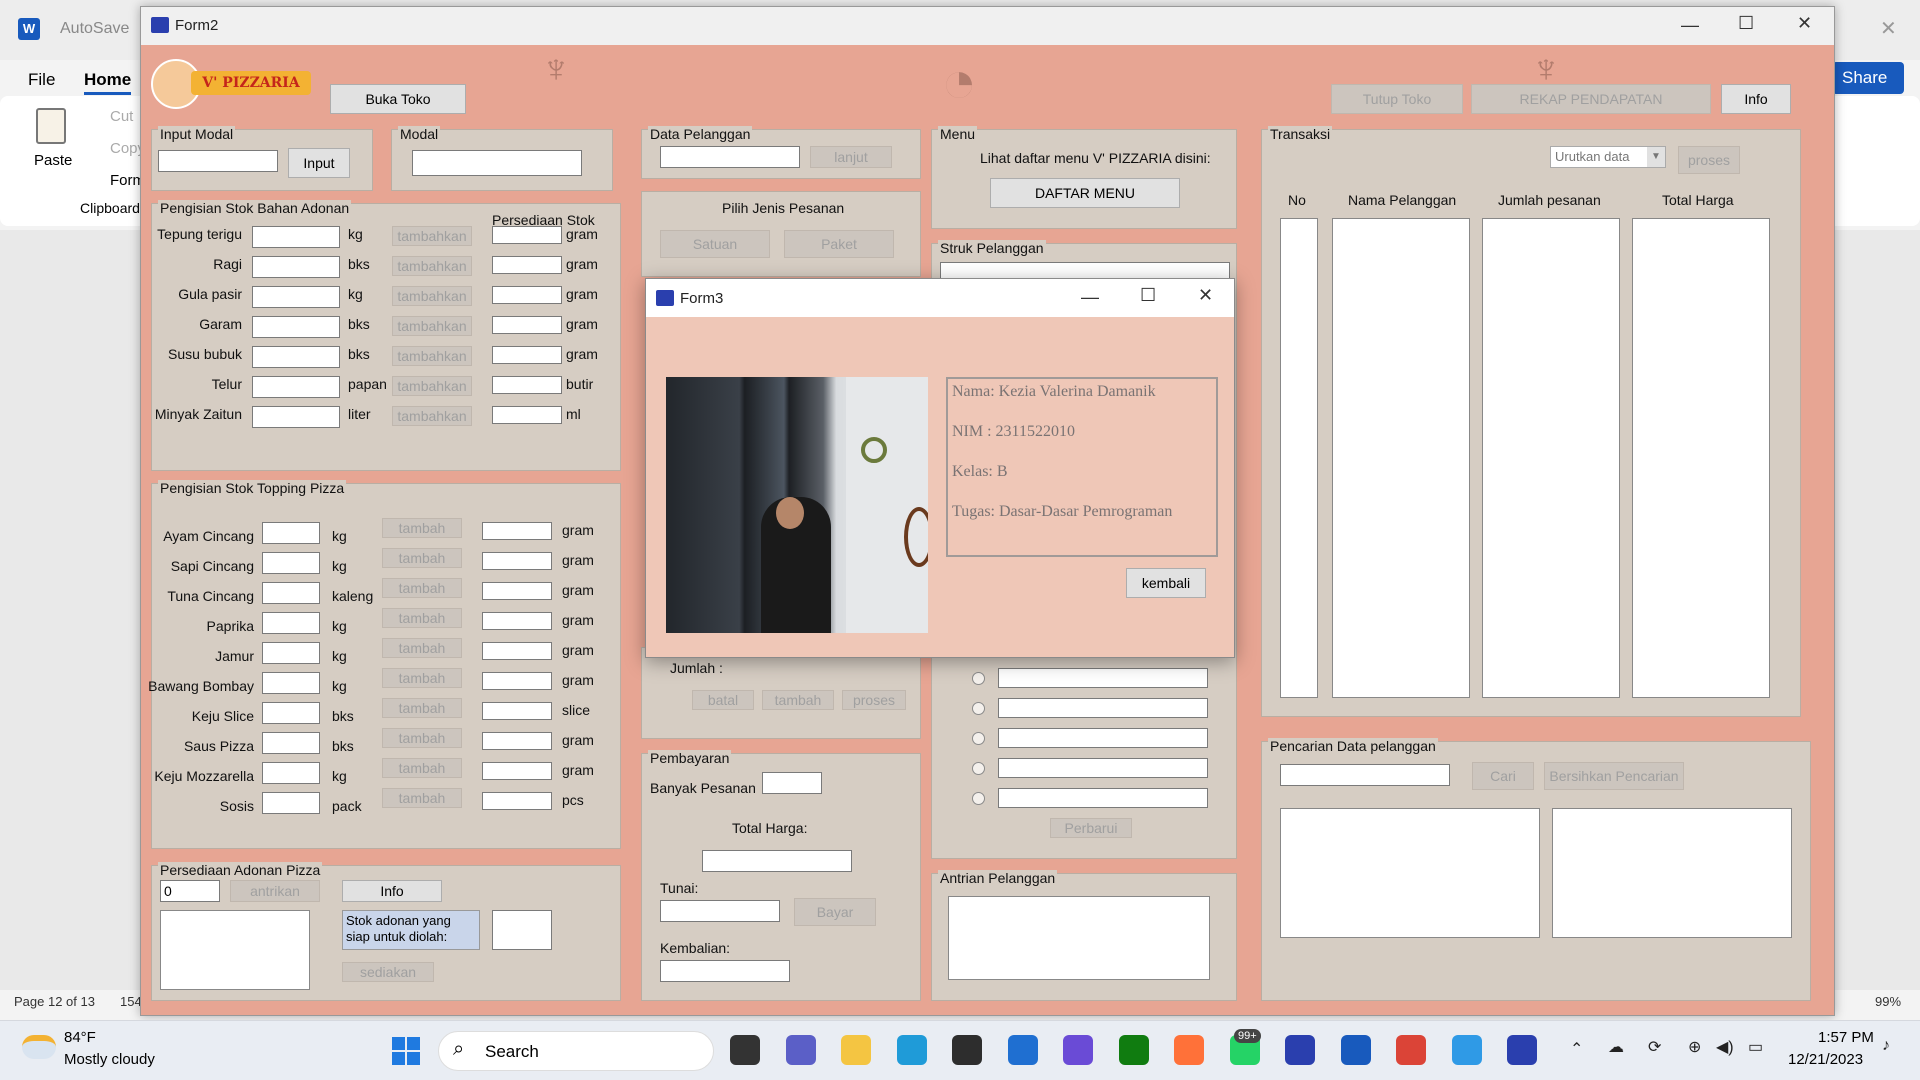 This screenshot has width=1920, height=1080. I want to click on paste-icon, so click(51, 126).